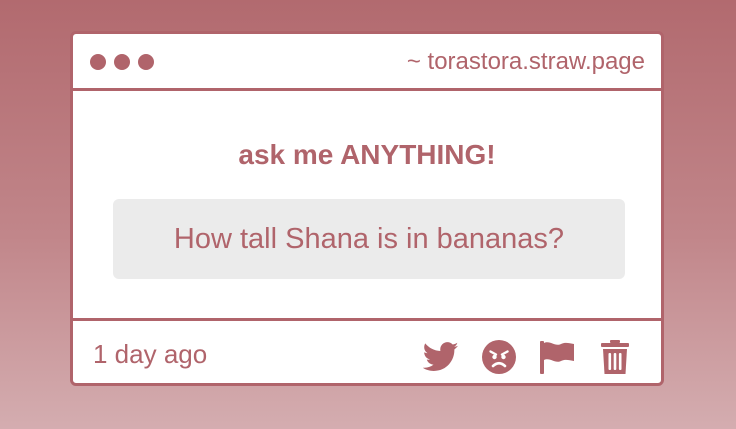 Image resolution: width=736 pixels, height=429 pixels. I want to click on flag-icon, so click(557, 357).